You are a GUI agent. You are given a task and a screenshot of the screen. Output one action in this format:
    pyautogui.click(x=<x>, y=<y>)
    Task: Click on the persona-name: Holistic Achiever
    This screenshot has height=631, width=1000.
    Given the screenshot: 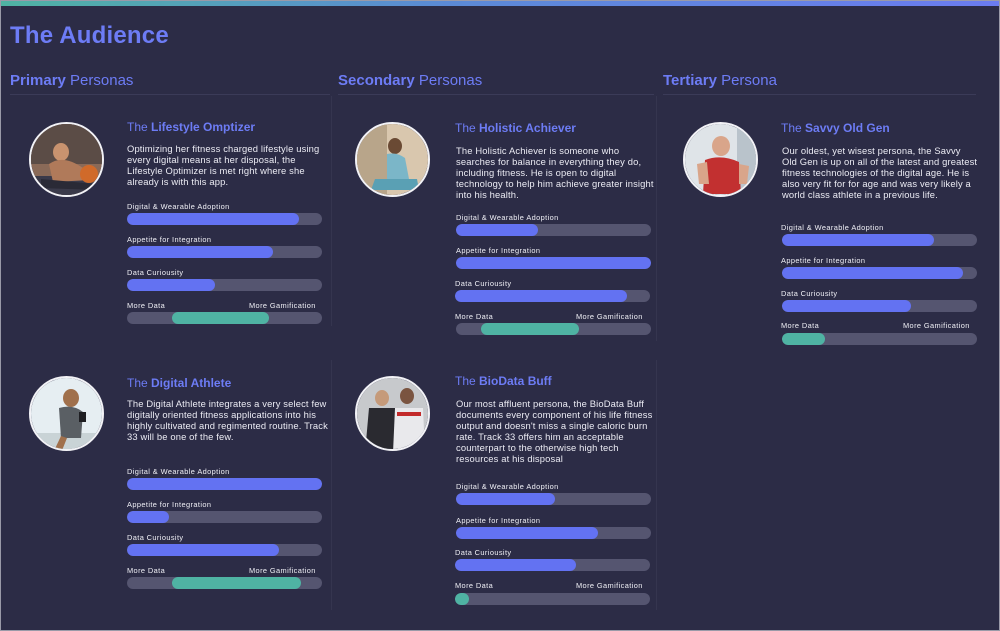 What is the action you would take?
    pyautogui.click(x=527, y=128)
    